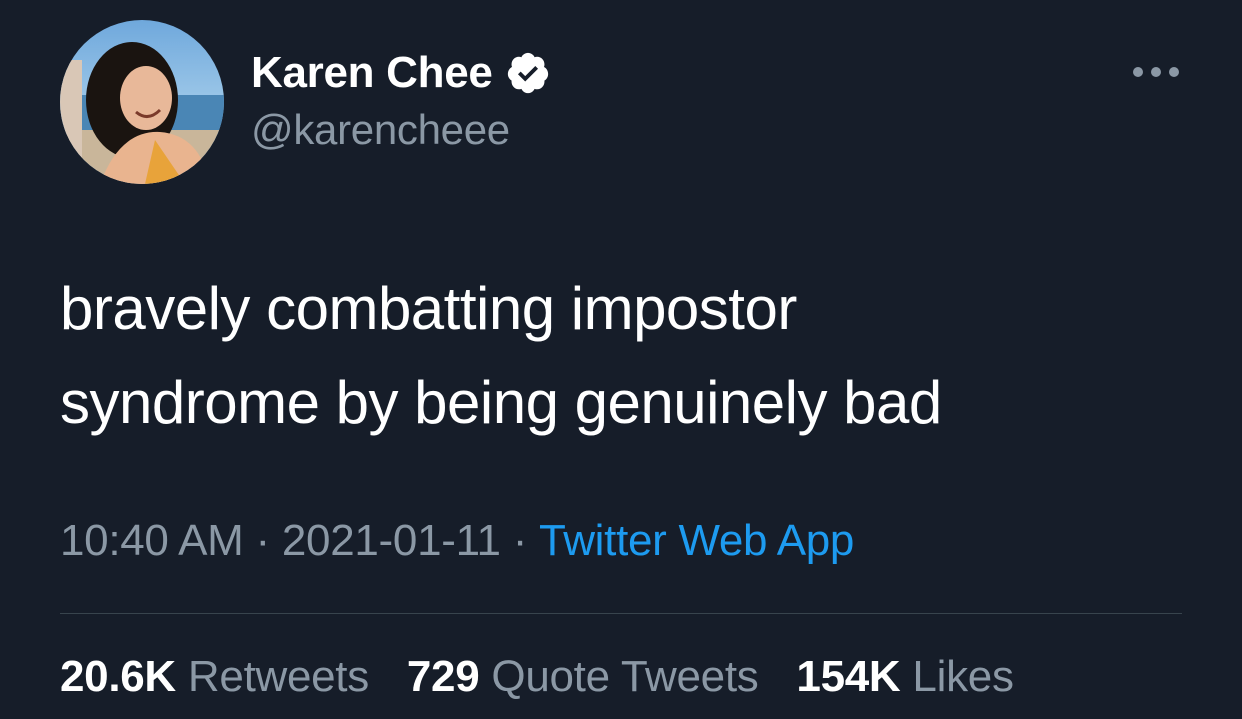 This screenshot has height=719, width=1242. I want to click on likes-stat: 154K Likes, so click(905, 676).